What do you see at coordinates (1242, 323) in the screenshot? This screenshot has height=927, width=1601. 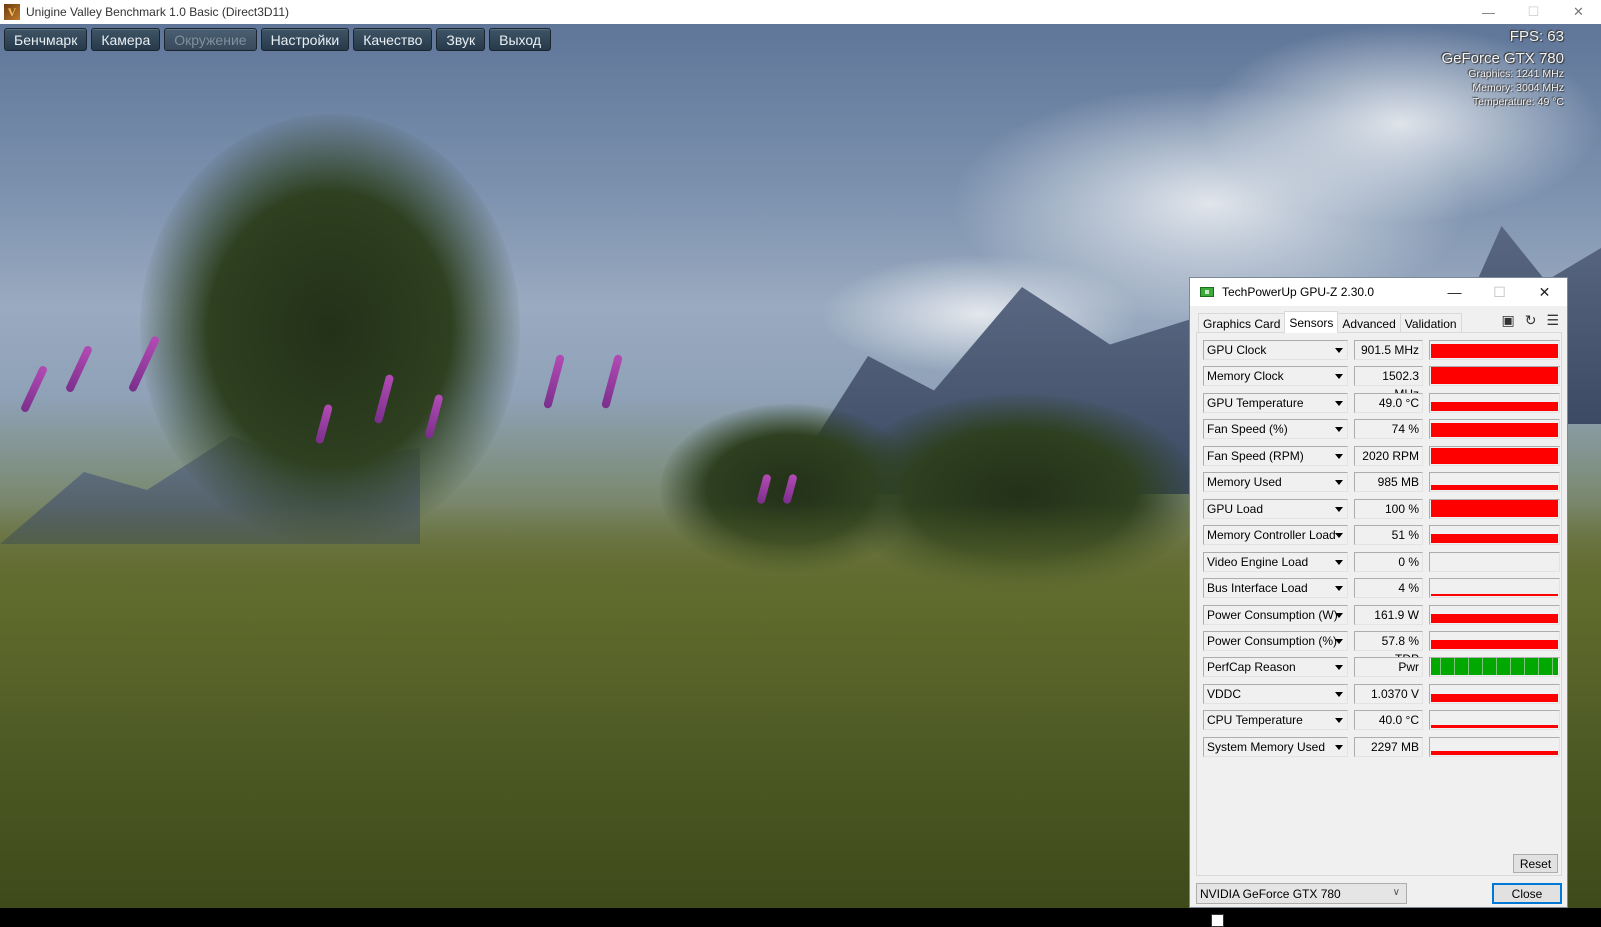 I see `tab-graphics-card: Graphics Card` at bounding box center [1242, 323].